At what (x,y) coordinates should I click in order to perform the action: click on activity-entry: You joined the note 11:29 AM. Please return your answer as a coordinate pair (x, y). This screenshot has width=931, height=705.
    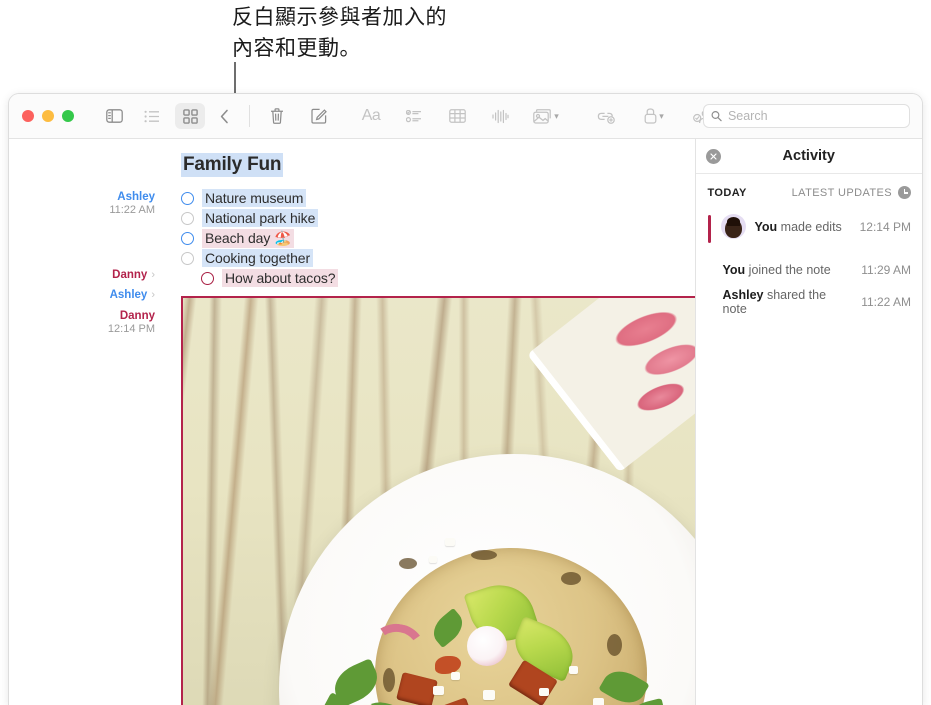
    Looking at the image, I should click on (809, 270).